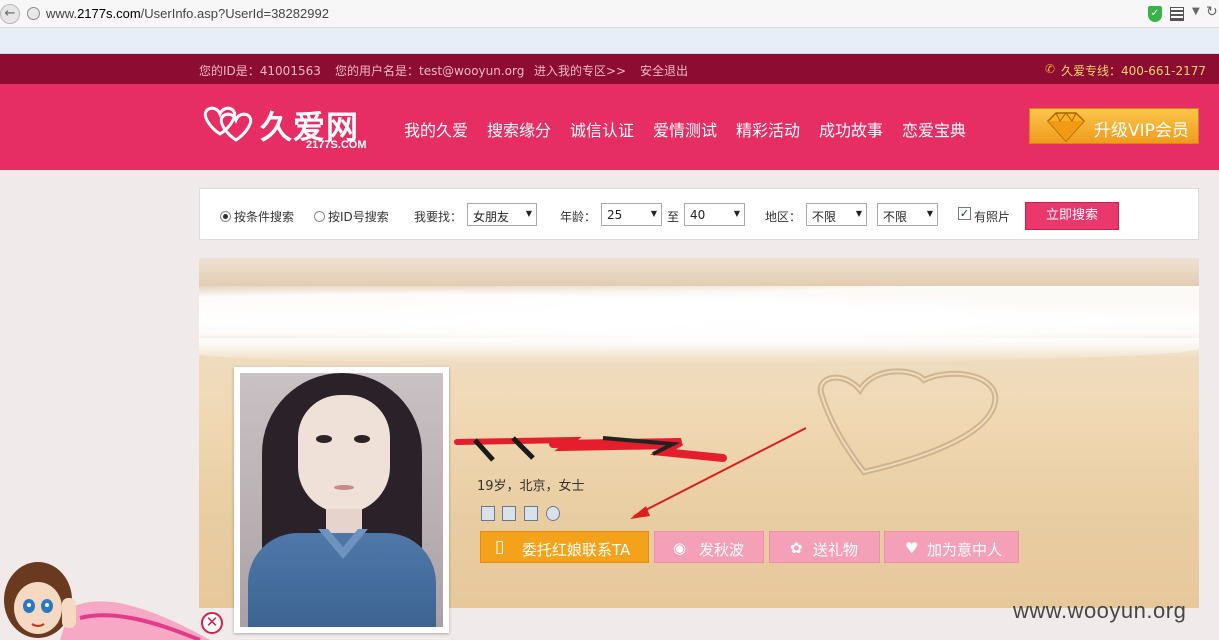 This screenshot has width=1219, height=640. What do you see at coordinates (286, 128) in the screenshot?
I see `site-logo: 久爱网 2177S.COM` at bounding box center [286, 128].